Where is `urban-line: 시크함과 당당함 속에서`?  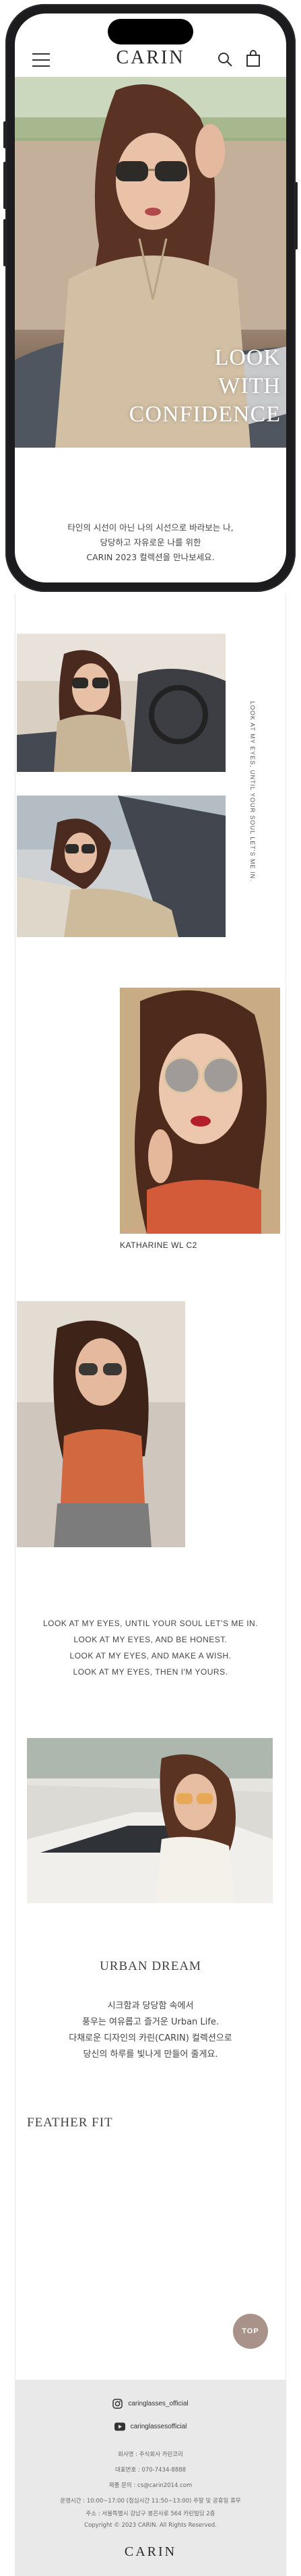
urban-line: 시크함과 당당함 속에서 is located at coordinates (150, 2006).